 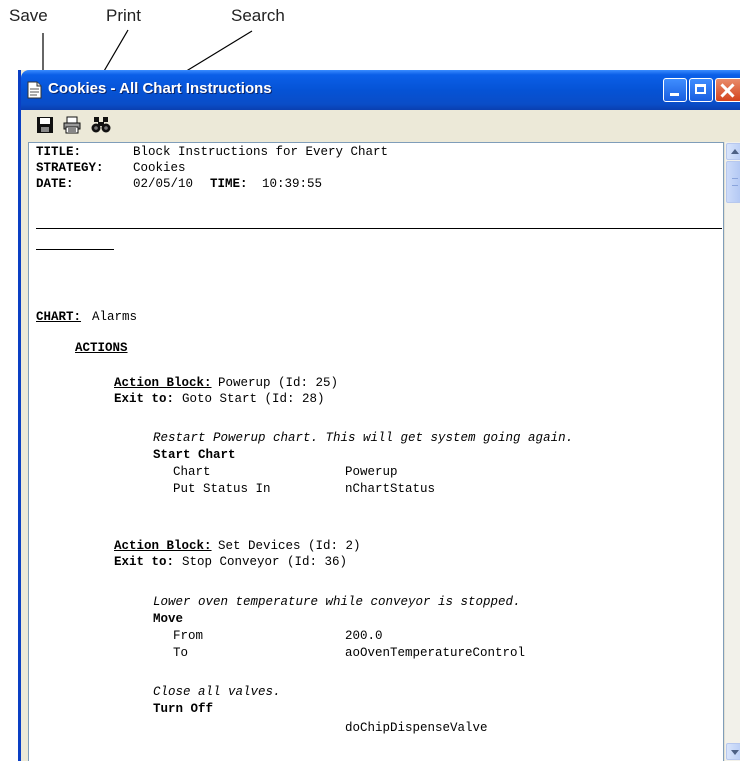 I want to click on time-value: 10:39:55, so click(x=292, y=184).